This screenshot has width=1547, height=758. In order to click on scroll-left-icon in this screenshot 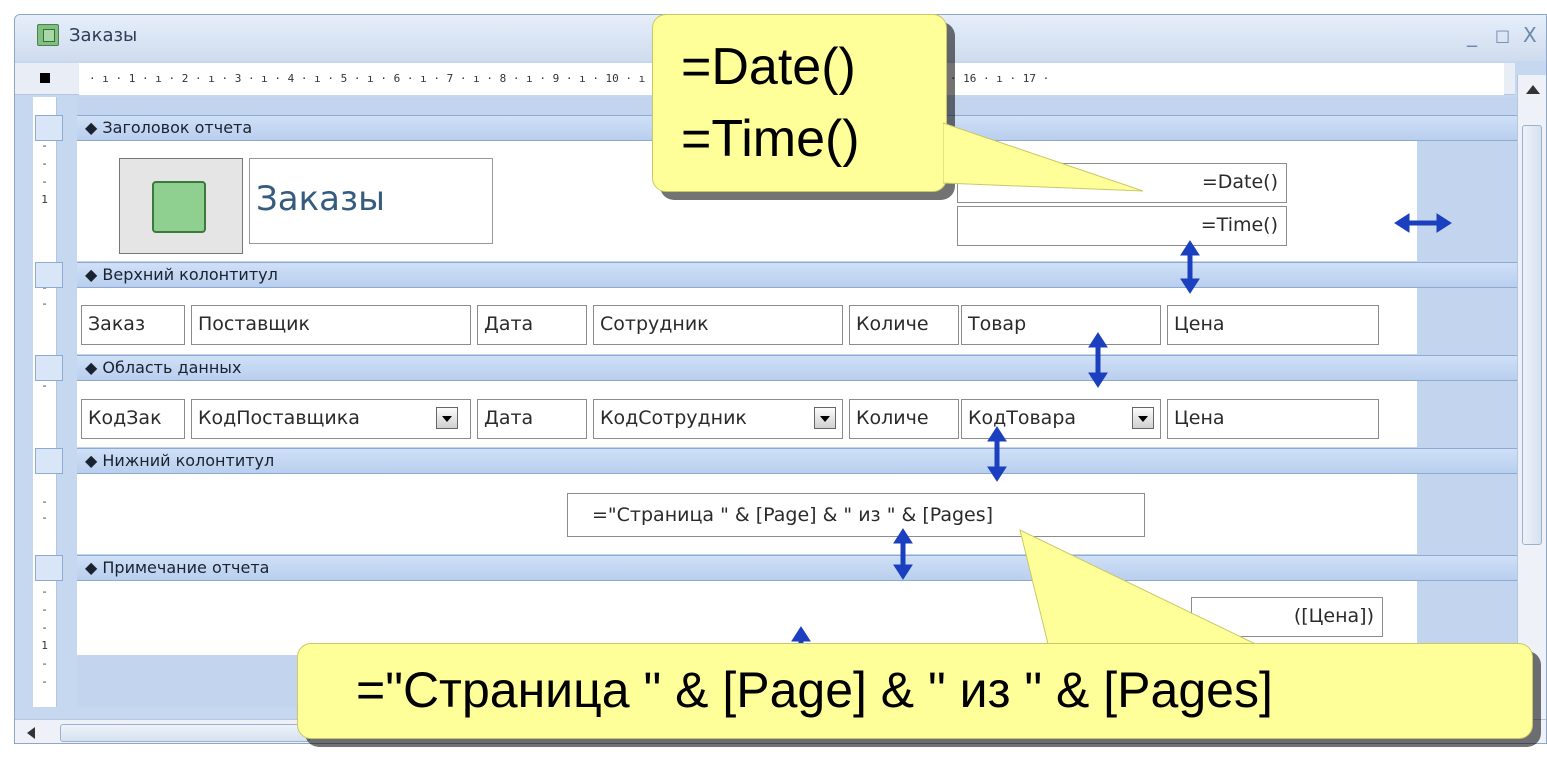, I will do `click(31, 733)`.